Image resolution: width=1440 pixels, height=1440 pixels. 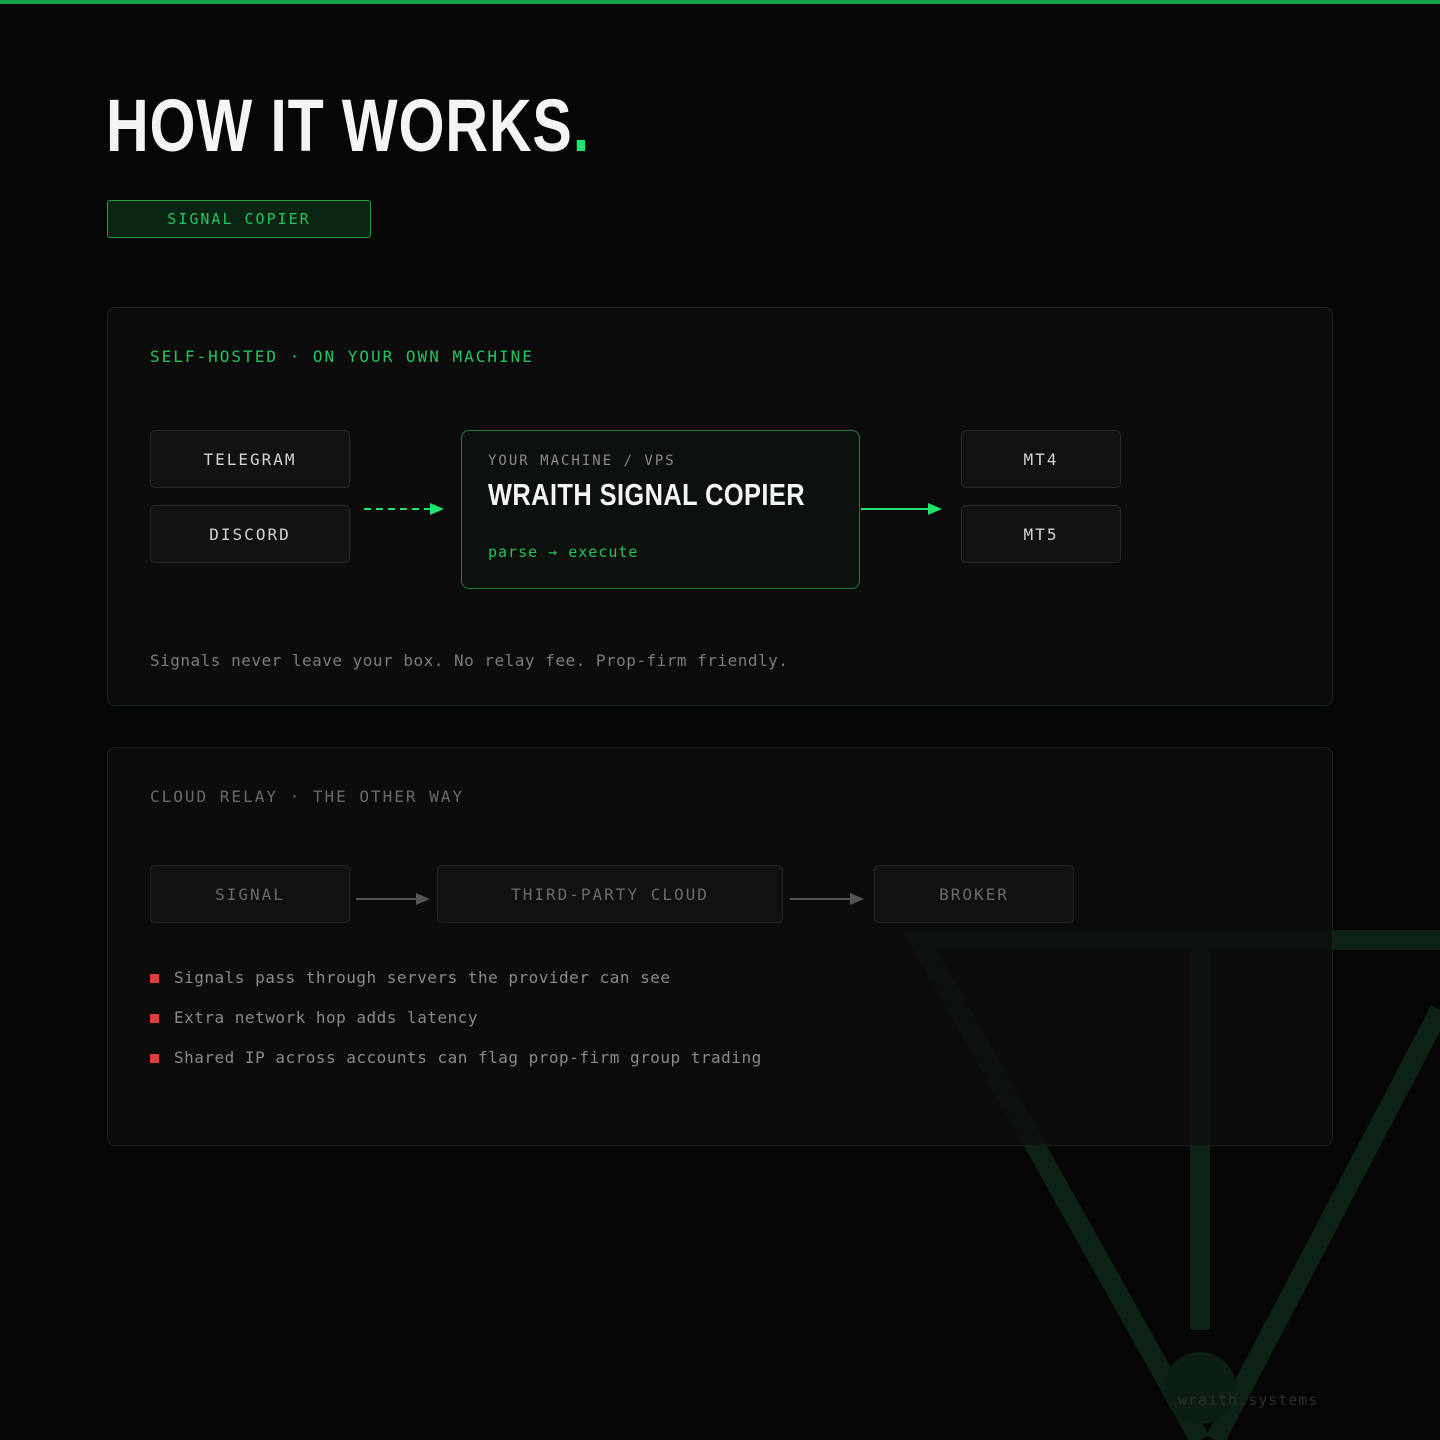 What do you see at coordinates (1248, 1400) in the screenshot?
I see `footer-domain: wraith.systems` at bounding box center [1248, 1400].